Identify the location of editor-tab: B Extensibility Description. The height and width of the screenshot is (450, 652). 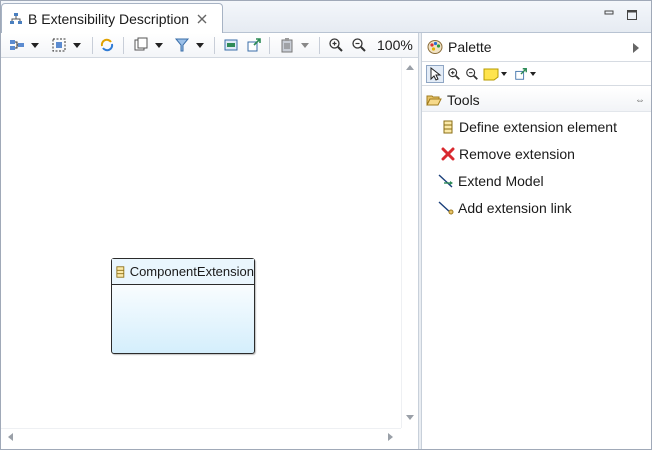
(112, 18).